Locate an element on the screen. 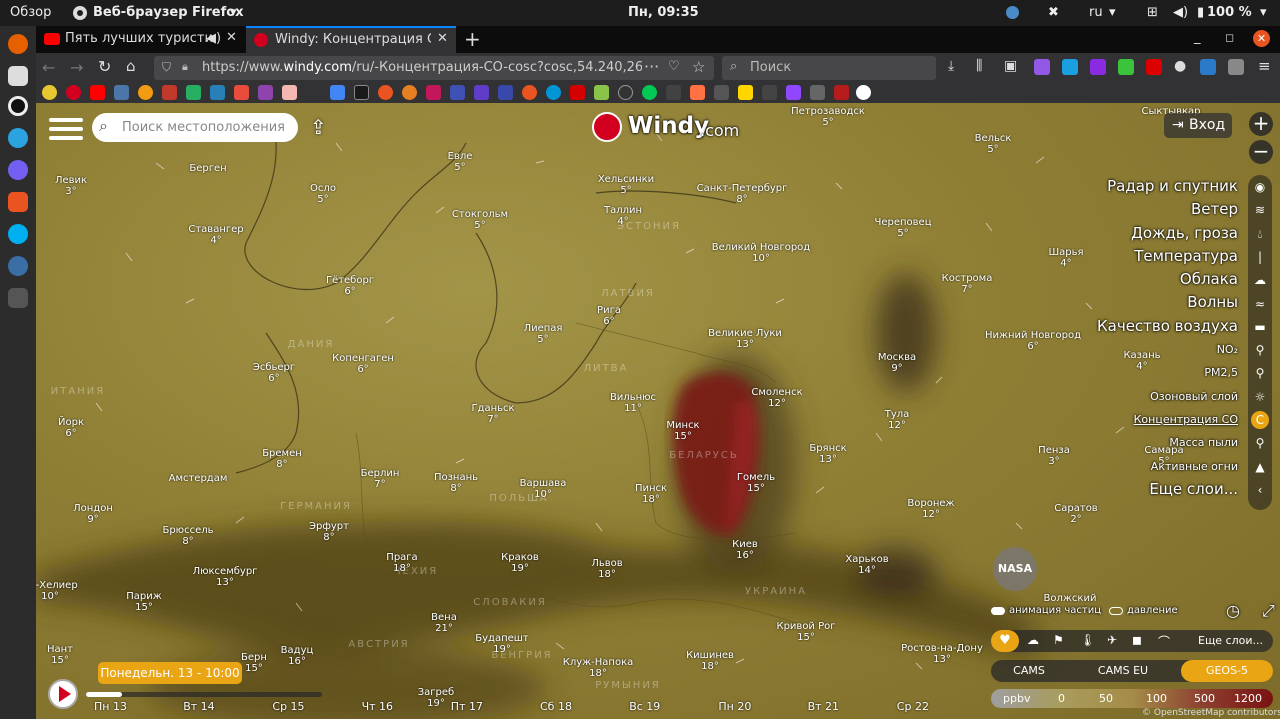 This screenshot has width=1280, height=719. layer-item: Ветер is located at coordinates (1167, 209).